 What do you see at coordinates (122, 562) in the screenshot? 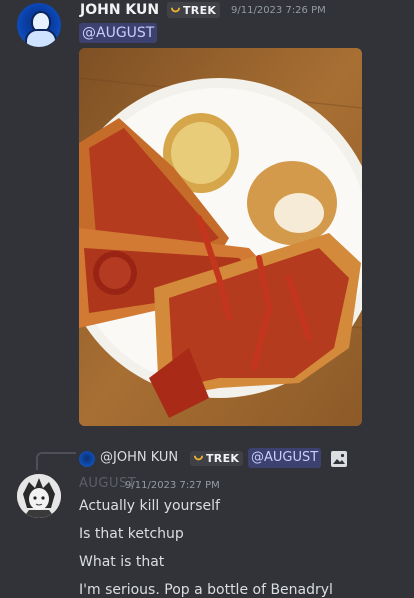
I see `message-line: What is that` at bounding box center [122, 562].